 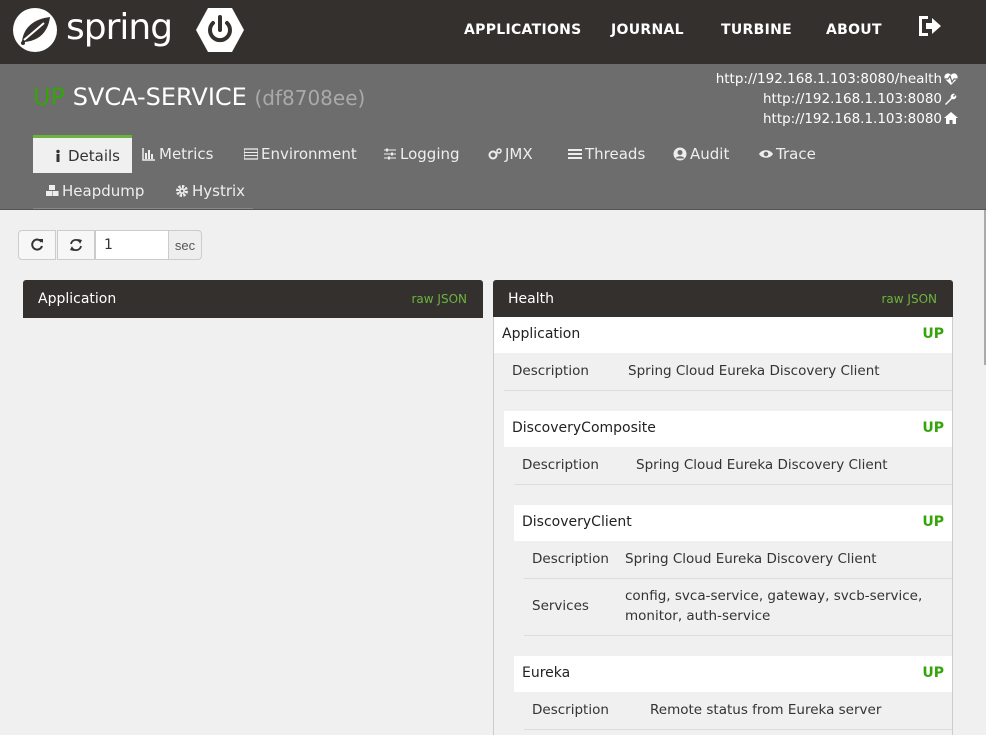 What do you see at coordinates (309, 153) in the screenshot?
I see `tab-label: Environment` at bounding box center [309, 153].